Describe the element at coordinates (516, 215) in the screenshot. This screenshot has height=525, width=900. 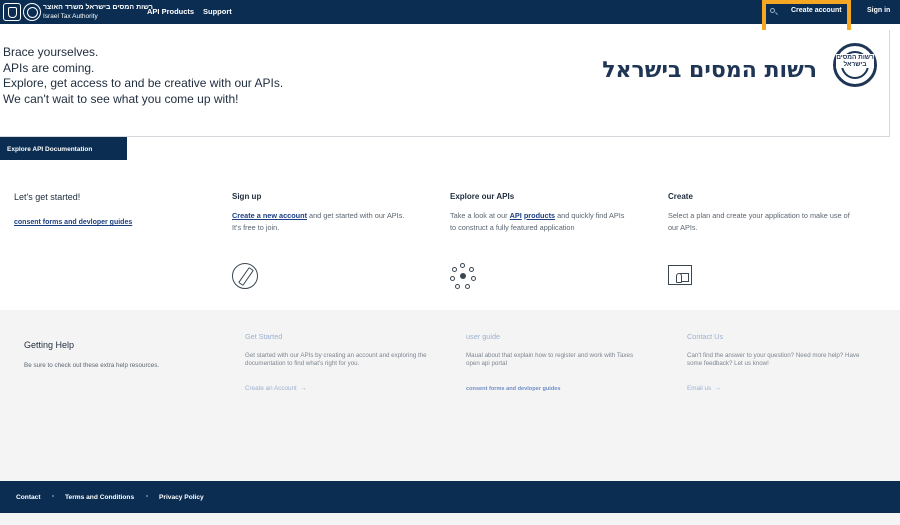
I see `api-link: API` at that location.